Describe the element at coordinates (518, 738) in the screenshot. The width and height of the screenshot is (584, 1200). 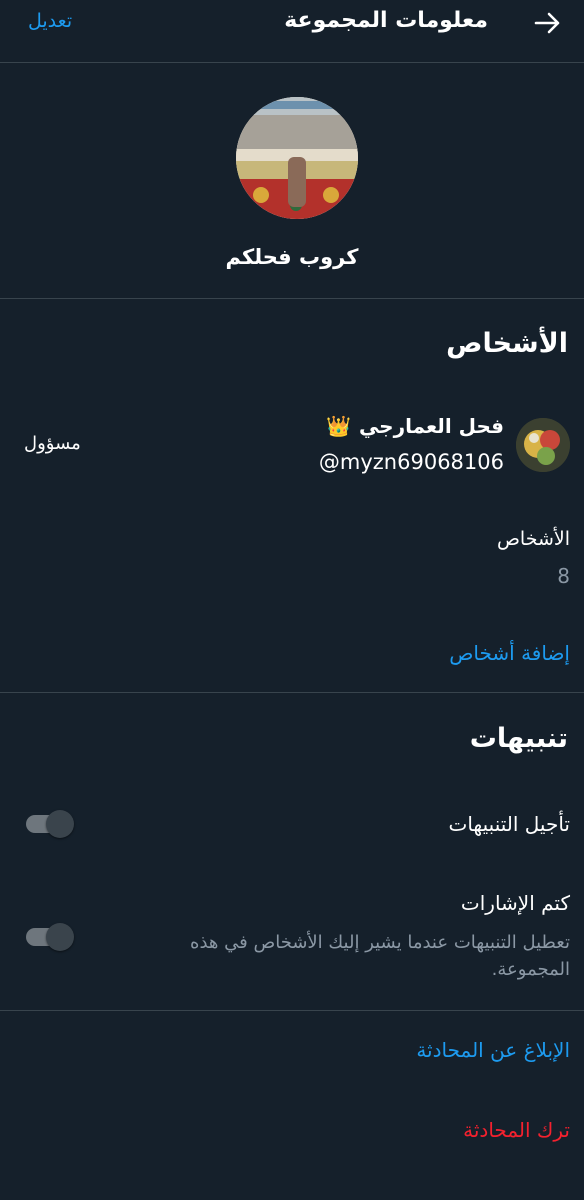
I see `notifications-section-title: تنبيهات` at that location.